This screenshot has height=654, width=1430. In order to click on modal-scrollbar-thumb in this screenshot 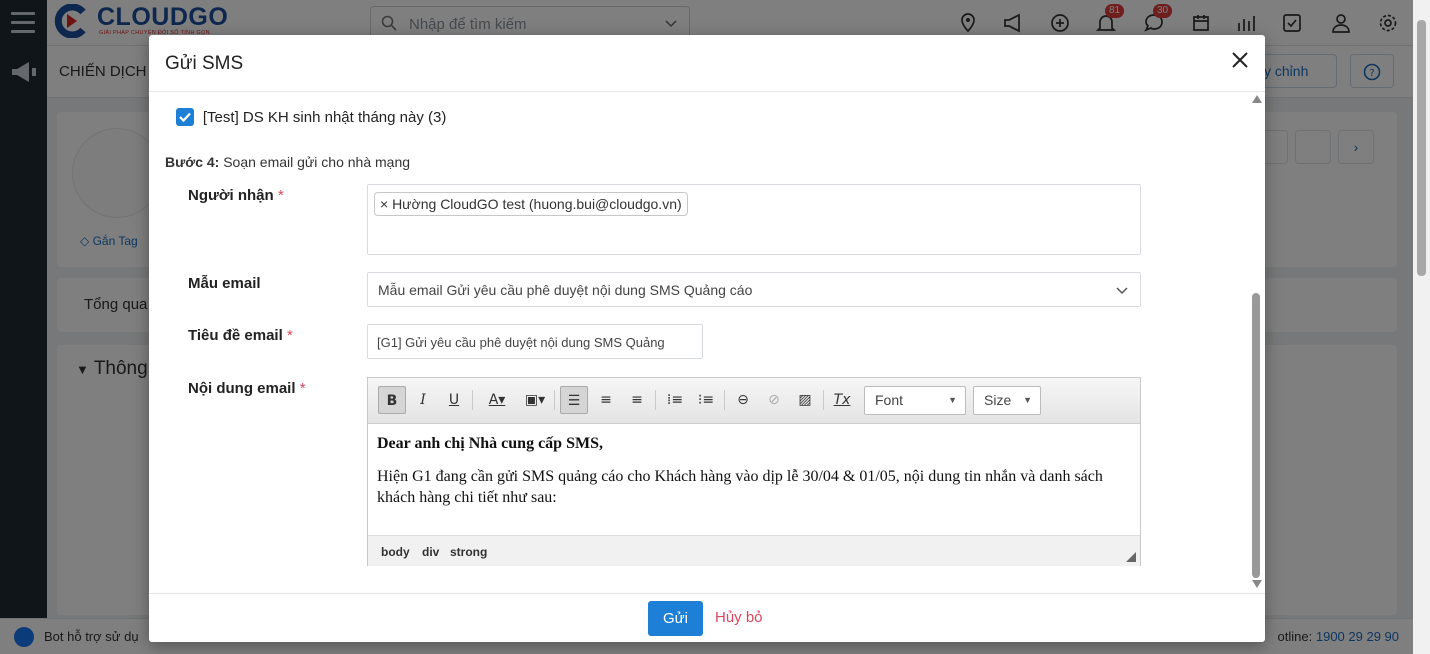, I will do `click(1256, 435)`.